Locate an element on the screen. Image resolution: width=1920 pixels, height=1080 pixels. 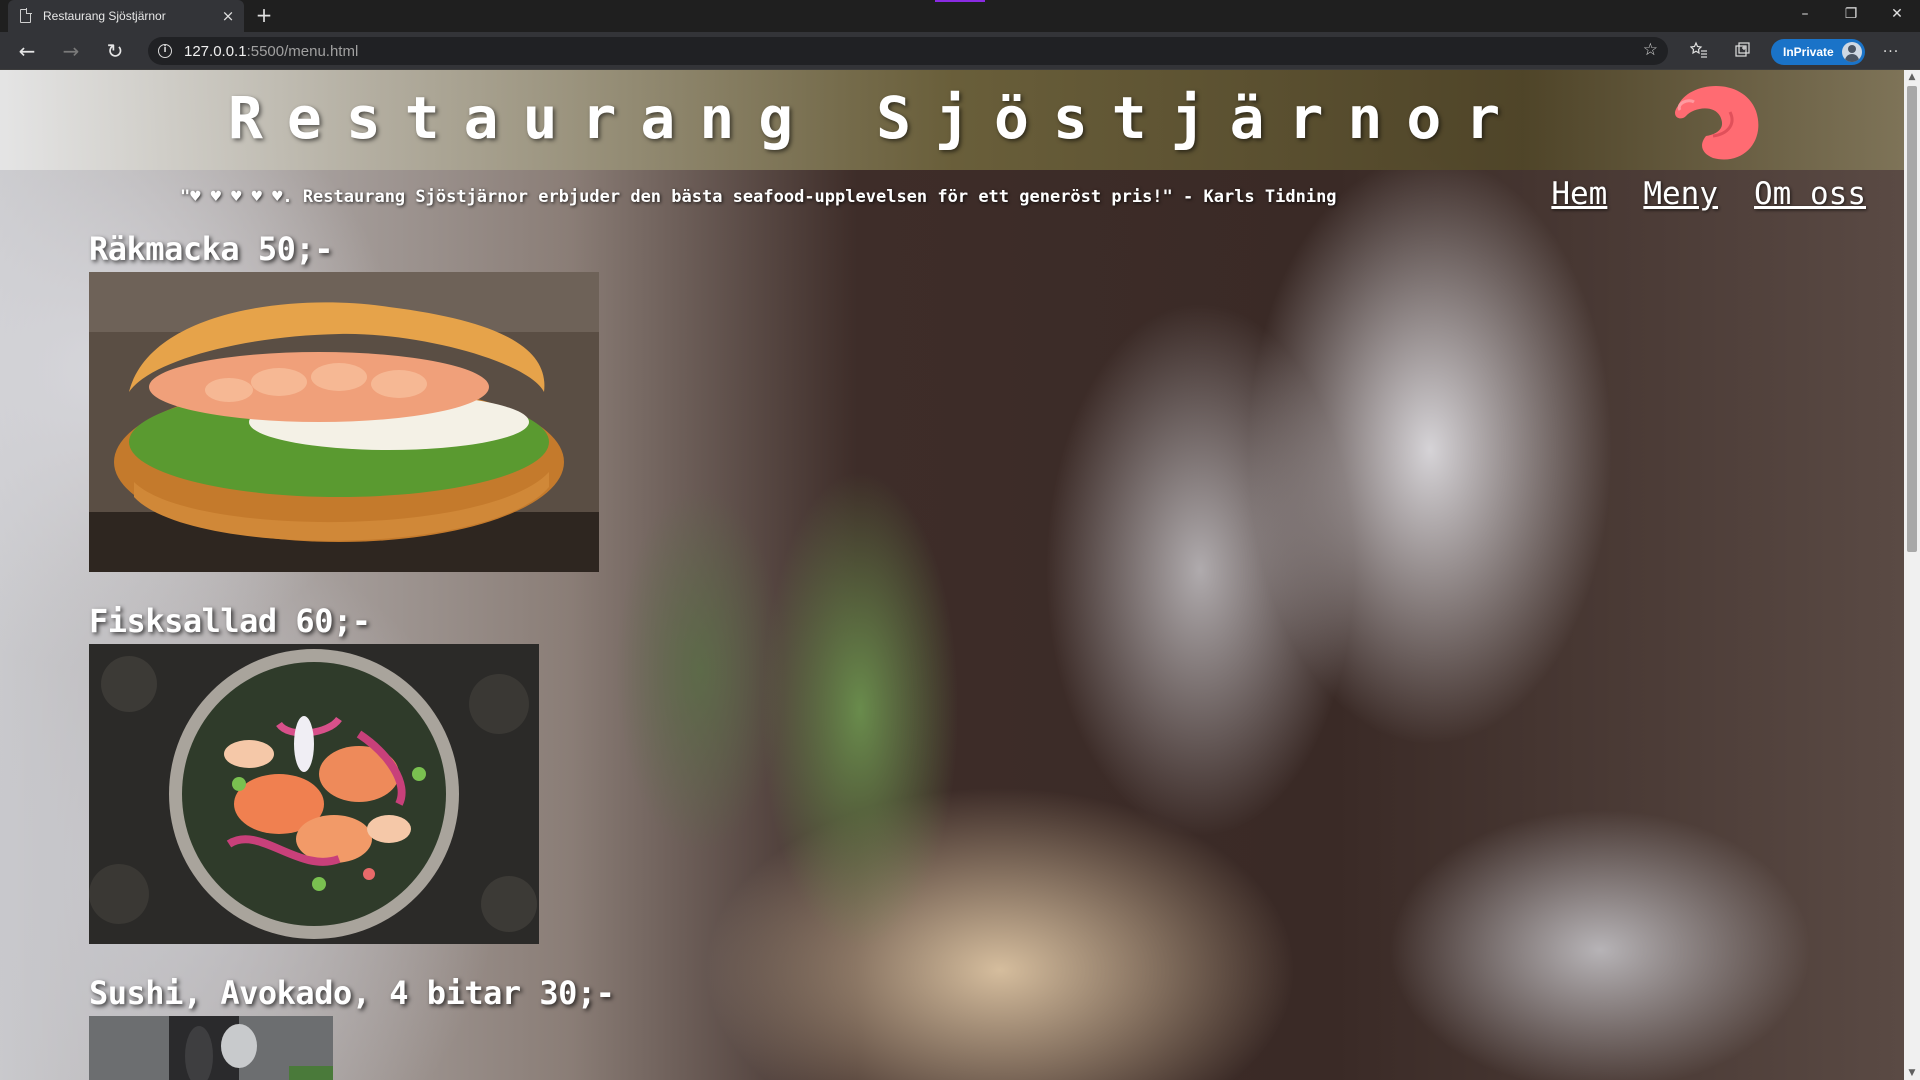
scroll-down-arrow-icon: ▼ is located at coordinates (1912, 1073).